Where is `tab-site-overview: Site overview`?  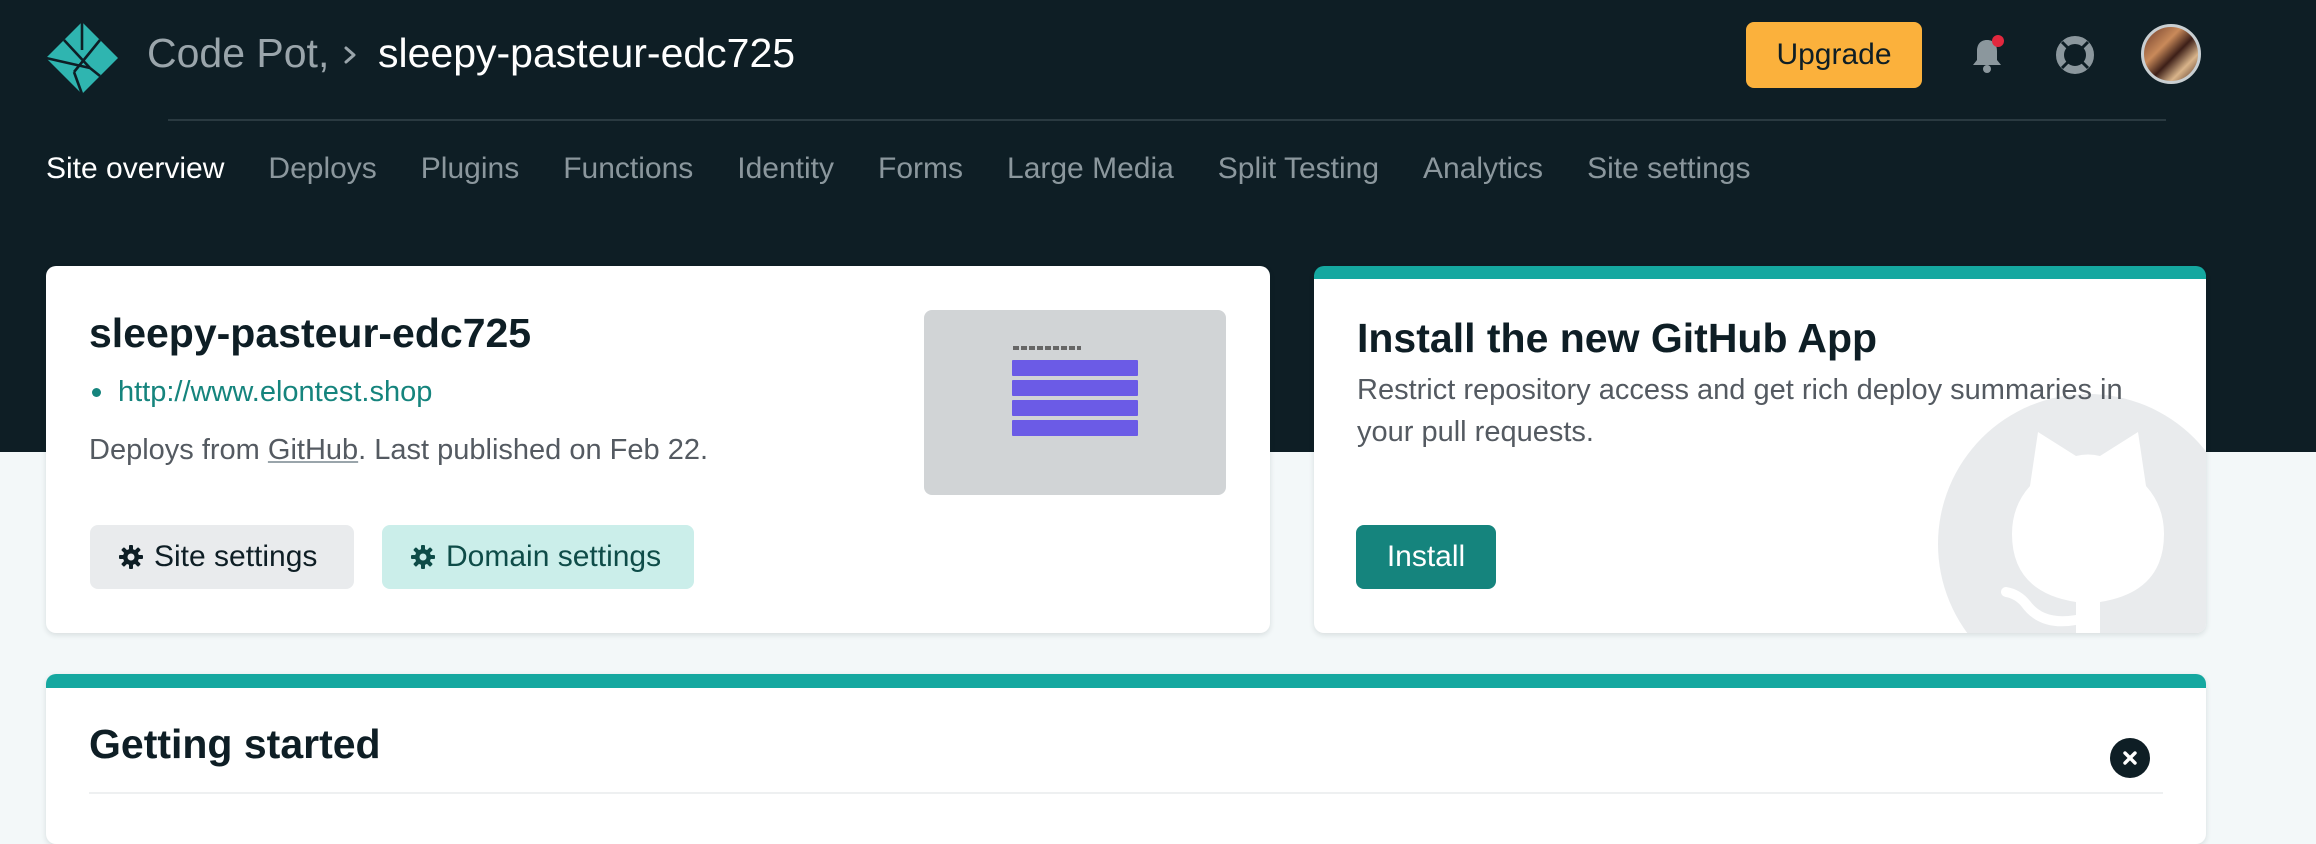
tab-site-overview: Site overview is located at coordinates (135, 169).